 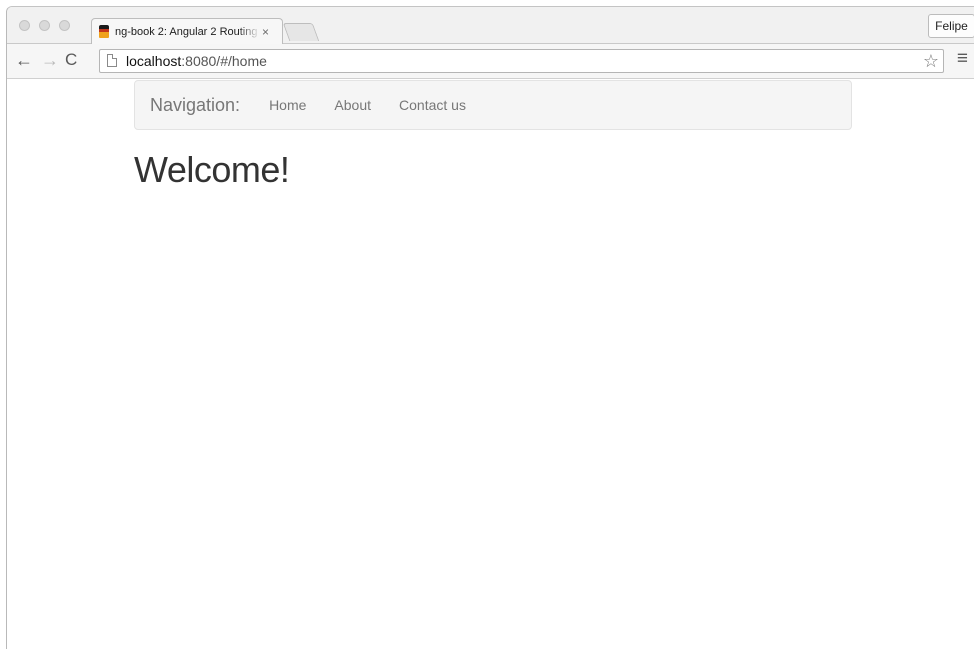 What do you see at coordinates (195, 104) in the screenshot?
I see `nav-brand: Navigation:` at bounding box center [195, 104].